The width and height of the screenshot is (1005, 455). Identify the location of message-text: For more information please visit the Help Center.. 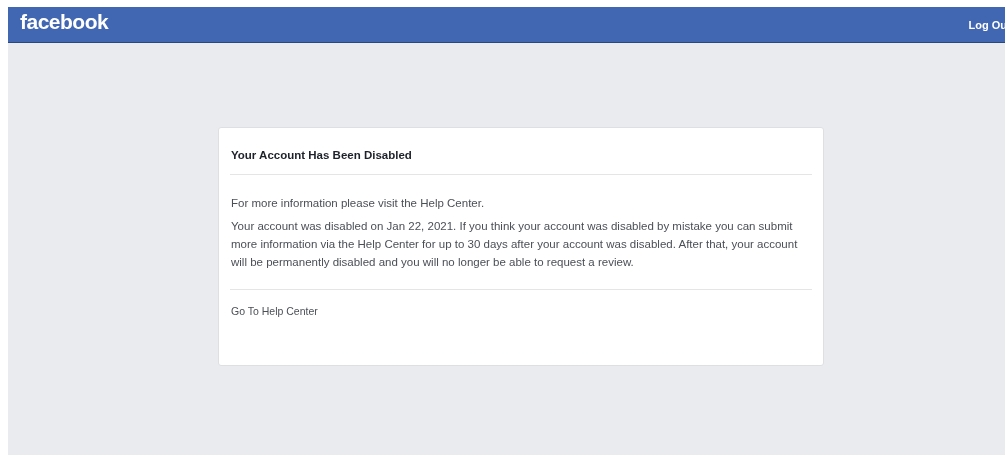
(358, 203).